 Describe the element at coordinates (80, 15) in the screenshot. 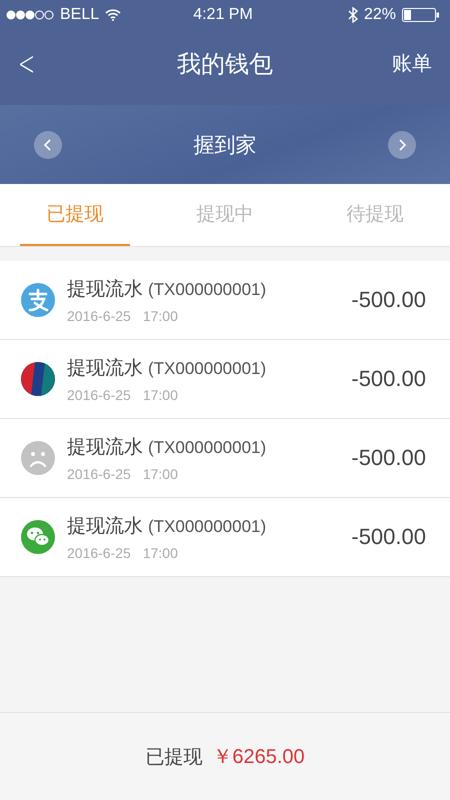

I see `carrier-name: BELL` at that location.